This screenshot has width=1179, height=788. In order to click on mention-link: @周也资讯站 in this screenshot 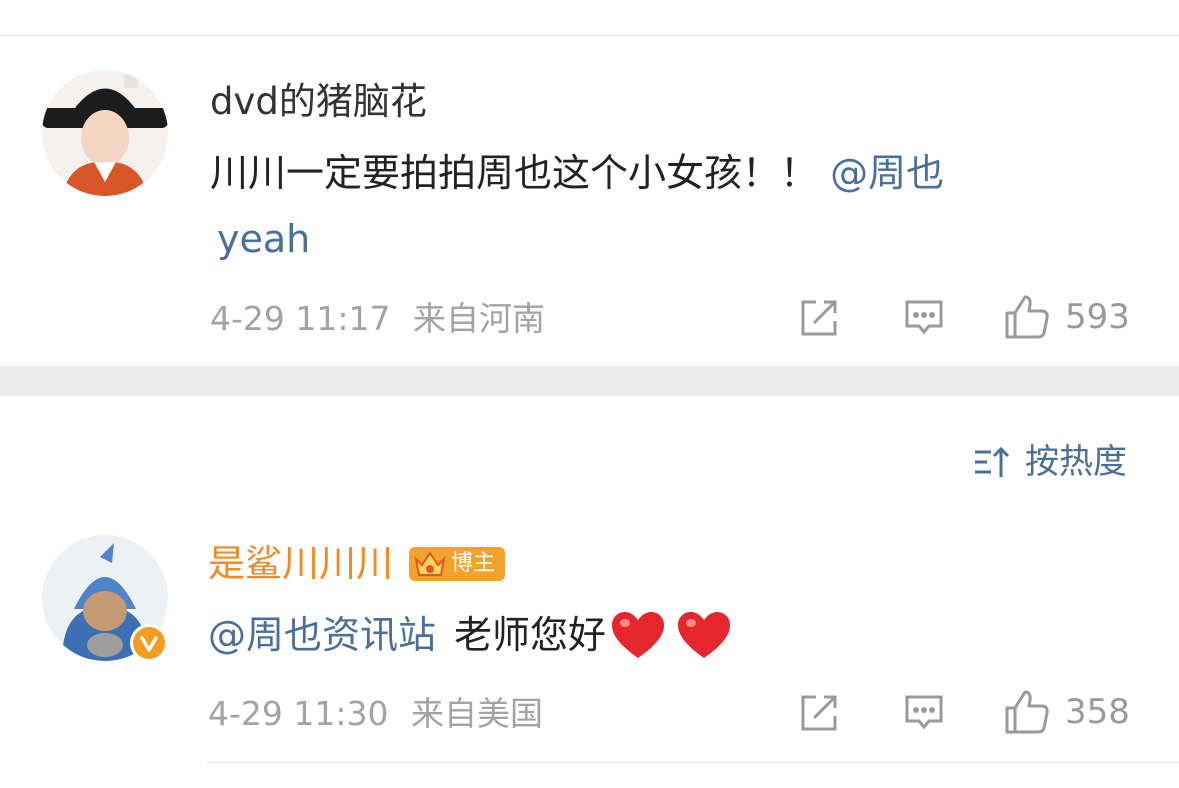, I will do `click(322, 635)`.